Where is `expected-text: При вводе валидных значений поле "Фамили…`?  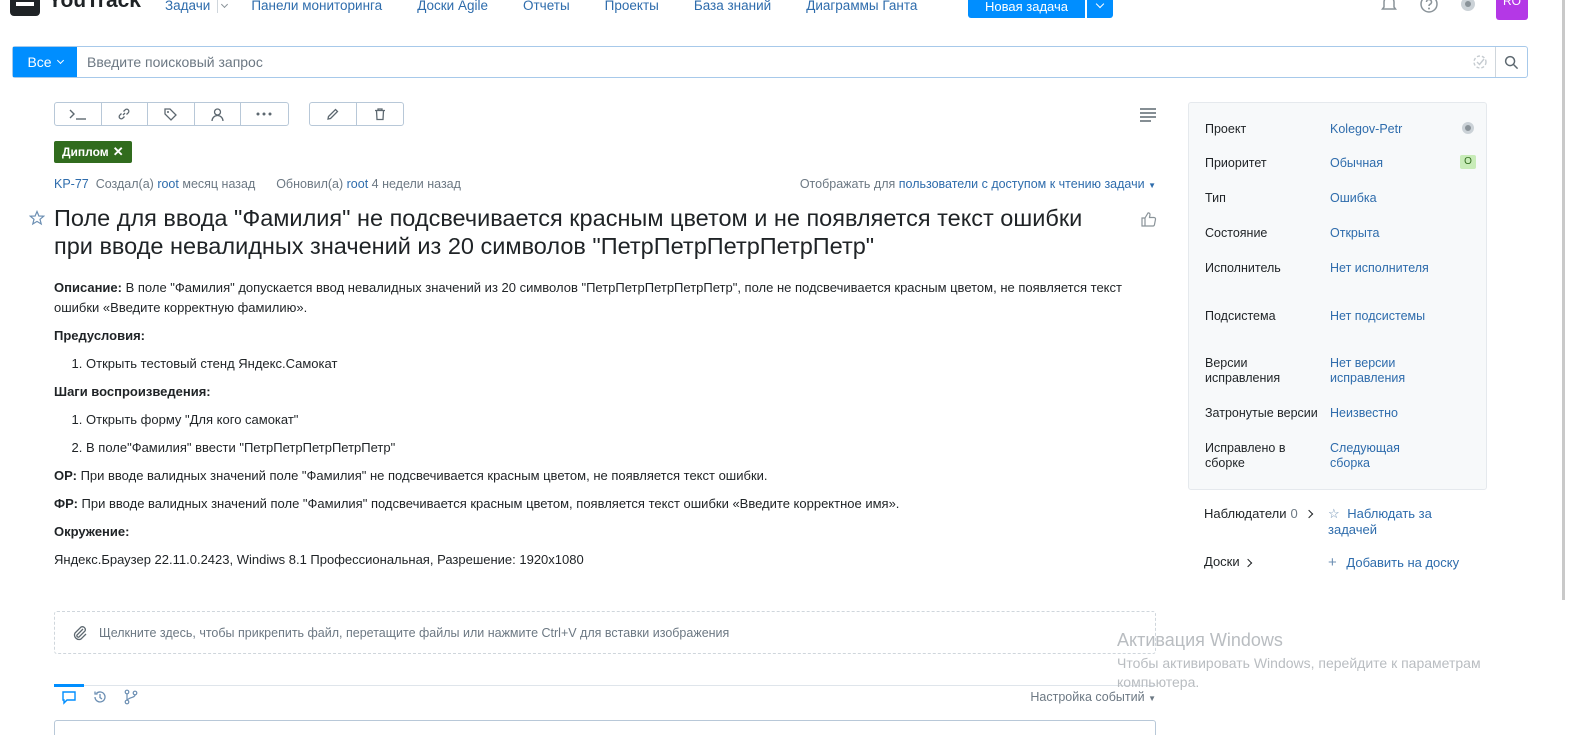
expected-text: При вводе валидных значений поле "Фамили… is located at coordinates (422, 475).